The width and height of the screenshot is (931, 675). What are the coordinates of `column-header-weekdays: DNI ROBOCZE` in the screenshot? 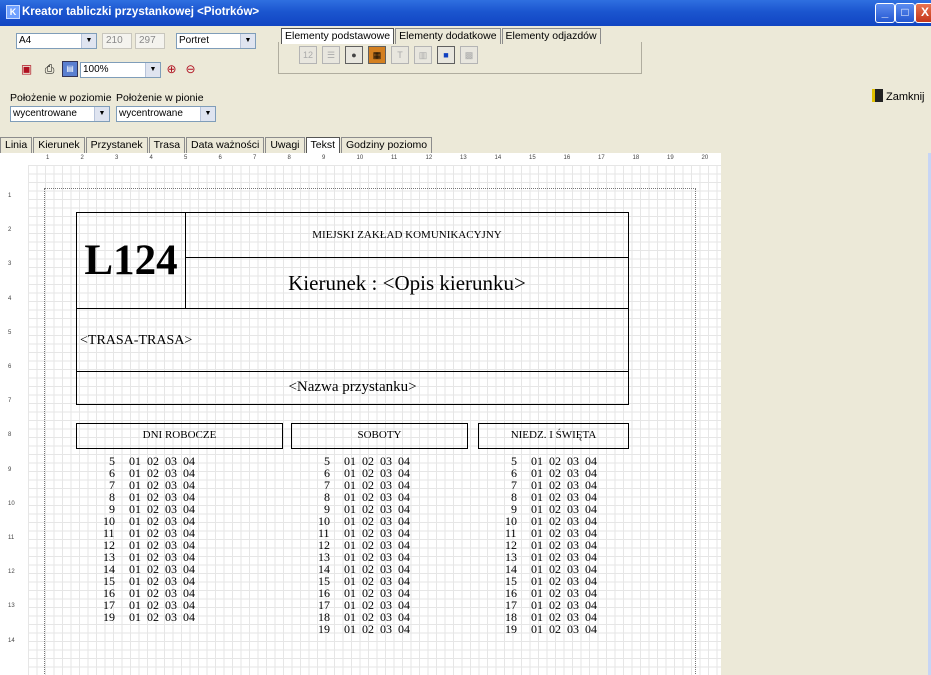 It's located at (179, 435).